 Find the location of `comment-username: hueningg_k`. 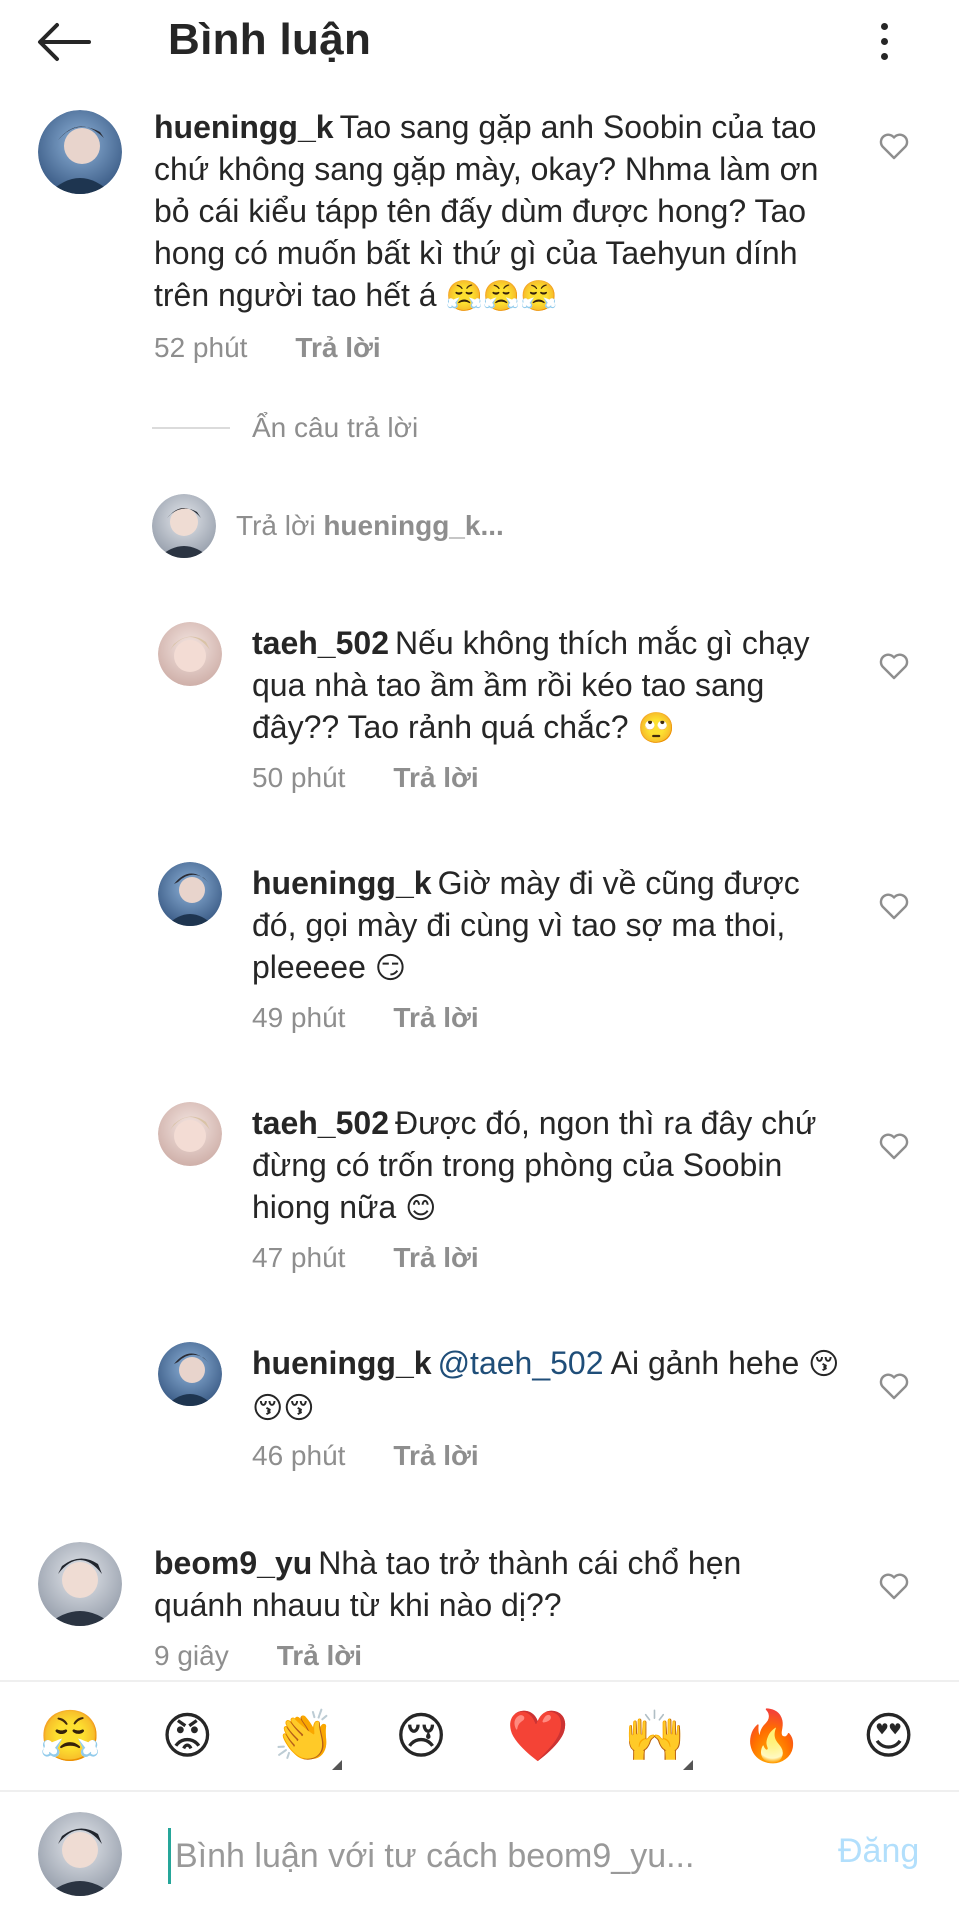

comment-username: hueningg_k is located at coordinates (244, 127).